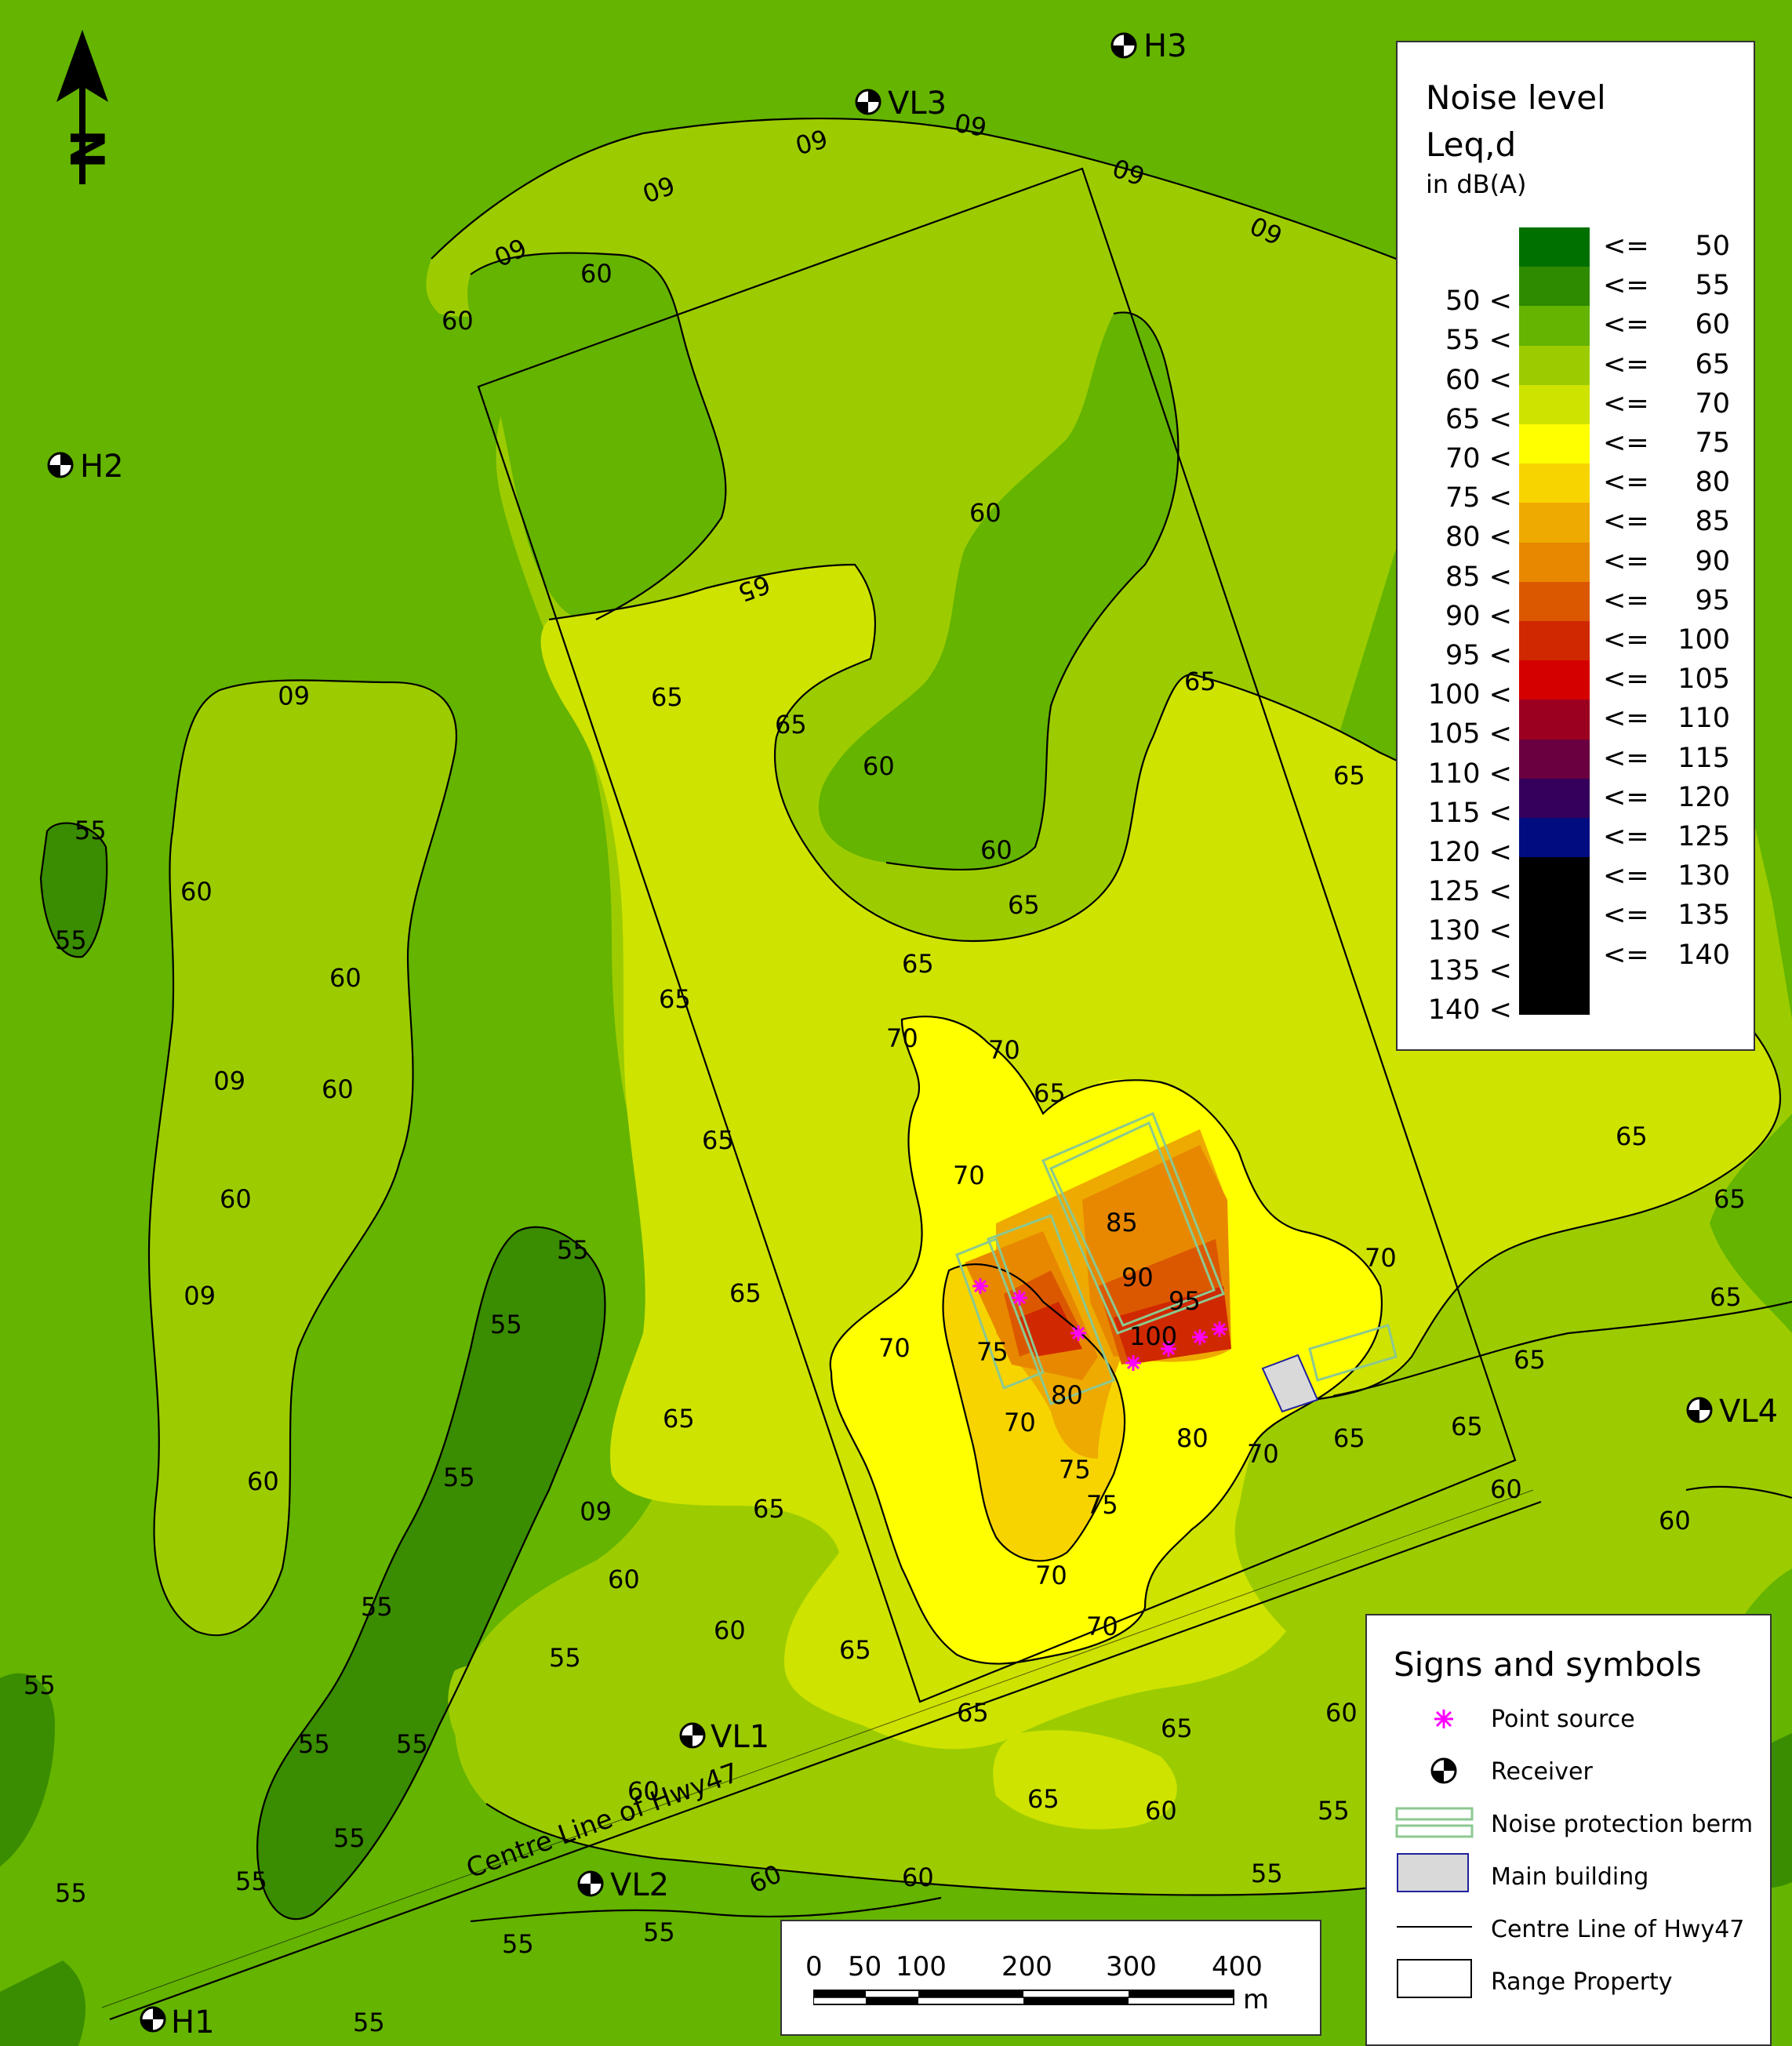  What do you see at coordinates (1713, 403) in the screenshot?
I see `legend-row-upper: 70` at bounding box center [1713, 403].